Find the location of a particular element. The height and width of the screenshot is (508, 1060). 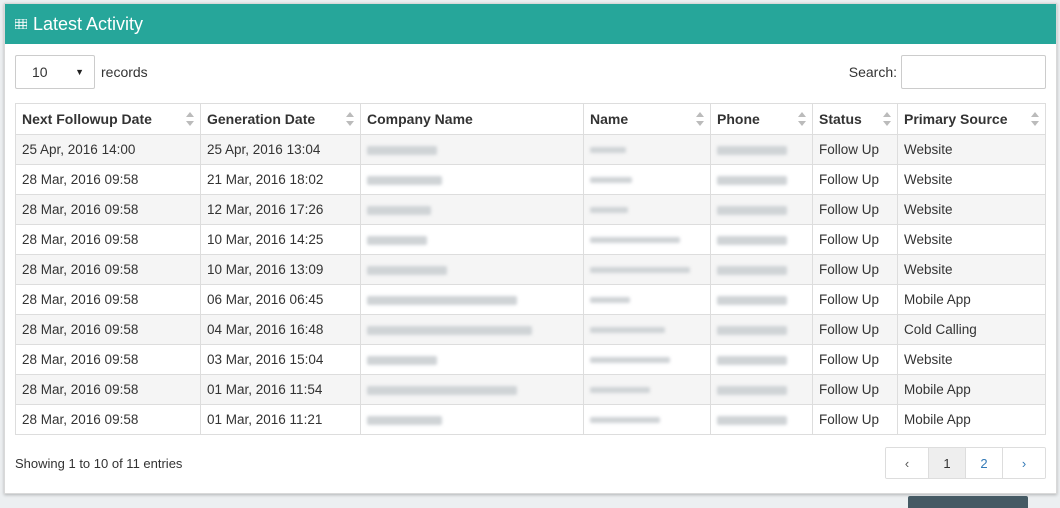

entries-info: Showing 1 to 10 of 11 entries is located at coordinates (99, 463).